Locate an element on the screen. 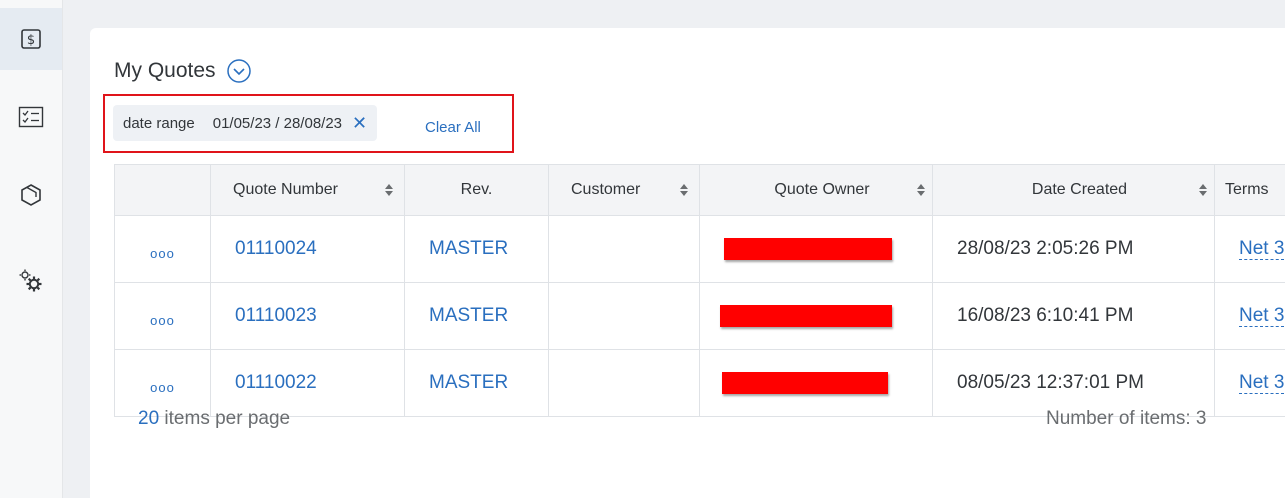 The height and width of the screenshot is (498, 1285). side-navigation: $ is located at coordinates (31, 249).